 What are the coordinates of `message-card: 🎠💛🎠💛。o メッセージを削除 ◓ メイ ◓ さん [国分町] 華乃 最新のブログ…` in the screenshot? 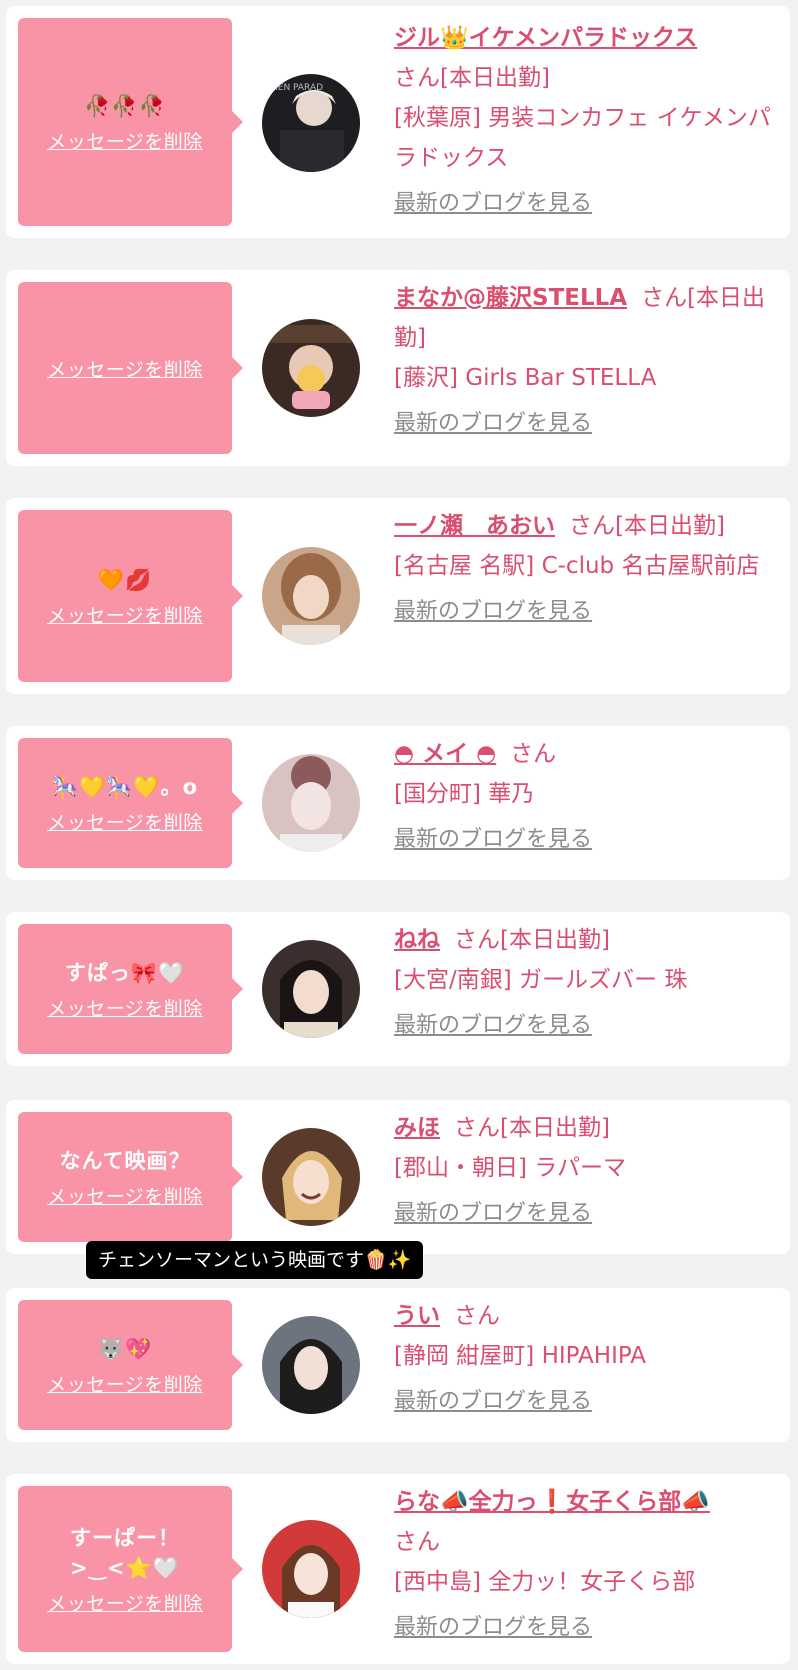 It's located at (398, 803).